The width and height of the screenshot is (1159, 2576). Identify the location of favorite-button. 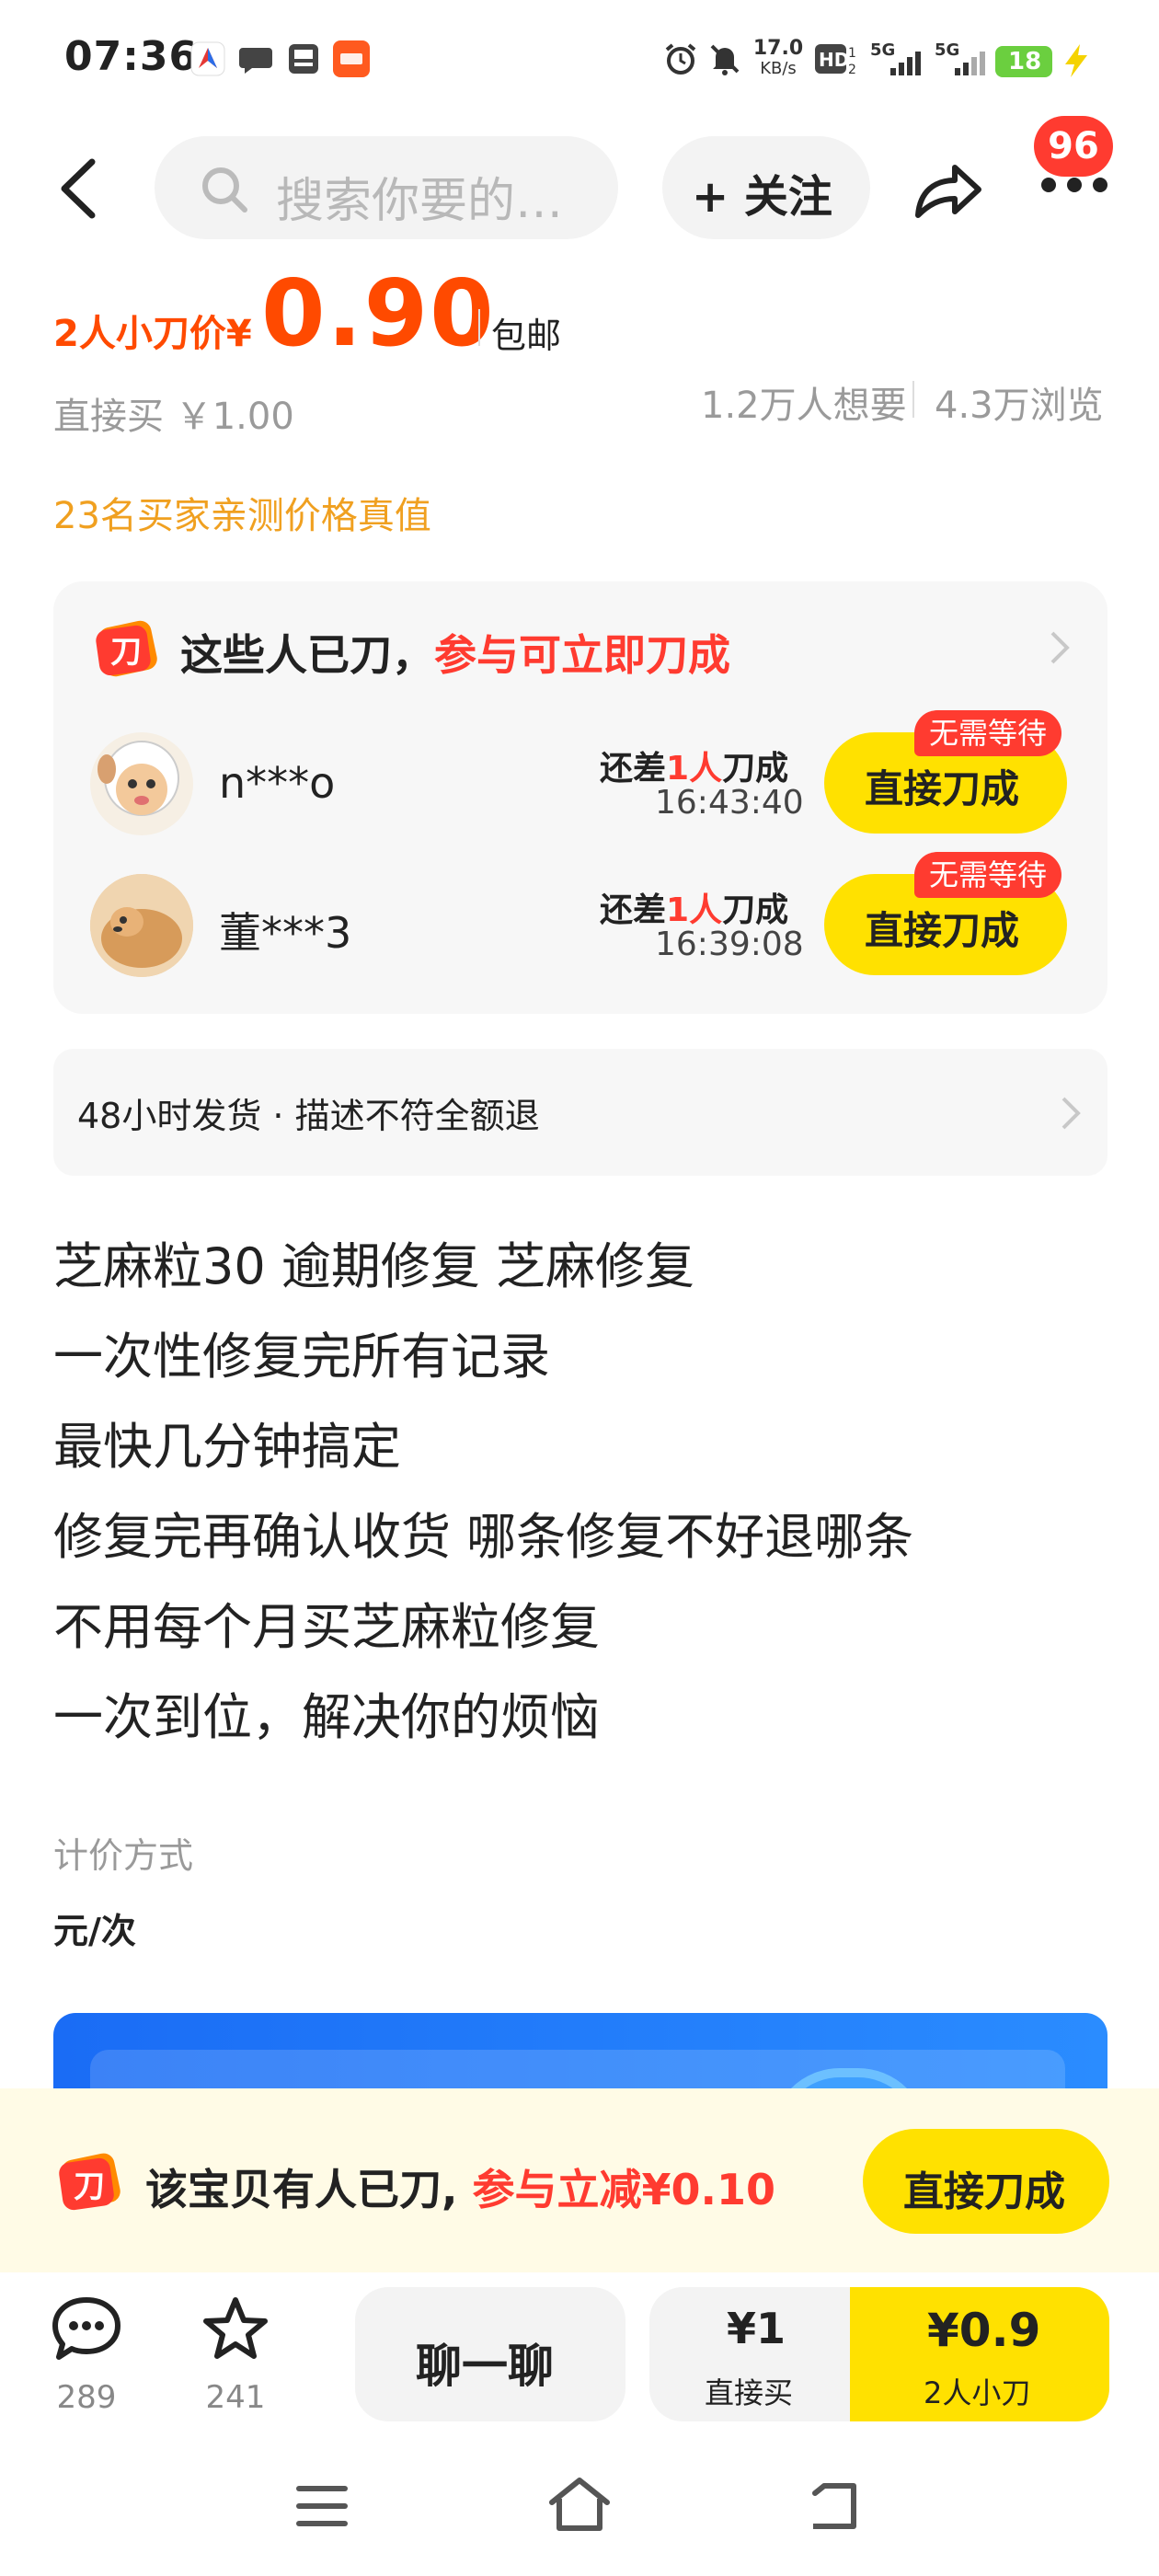
(235, 2329).